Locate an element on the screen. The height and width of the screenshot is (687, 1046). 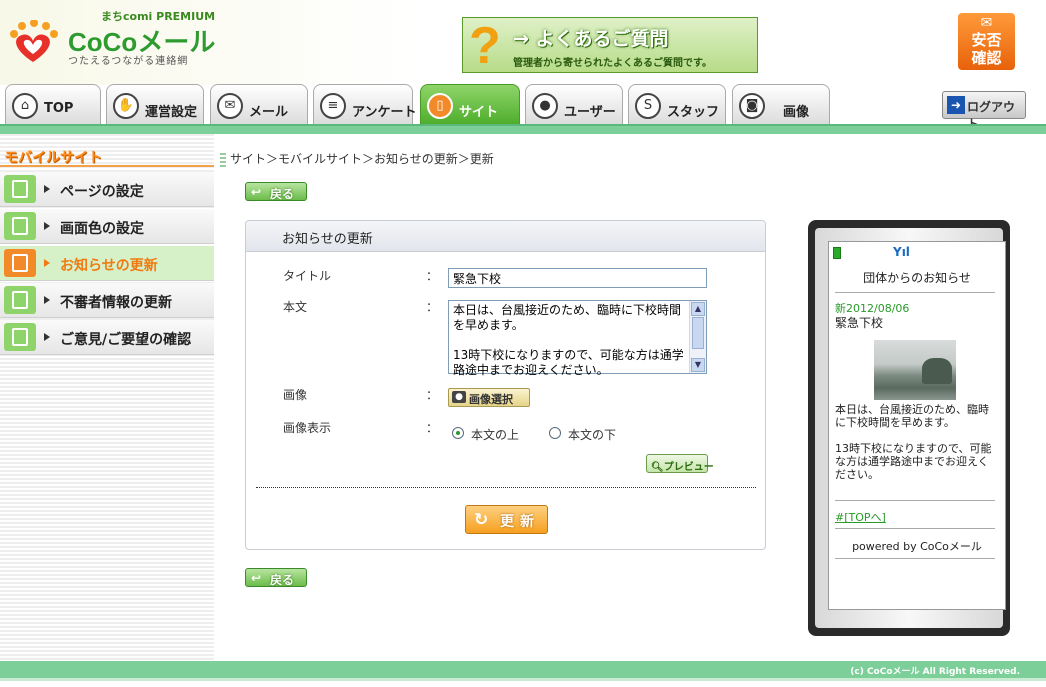
signal-icon: Yıl is located at coordinates (901, 252).